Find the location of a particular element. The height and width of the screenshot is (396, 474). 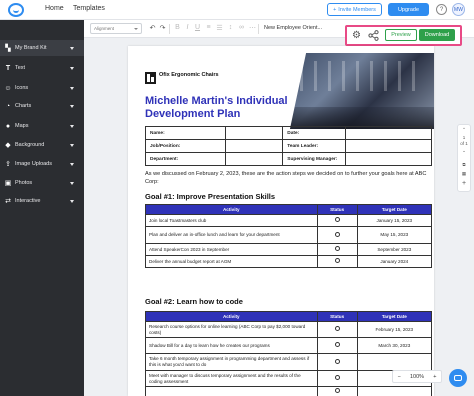

sidebar-item-photos: ▣ Photos is located at coordinates (42, 183).